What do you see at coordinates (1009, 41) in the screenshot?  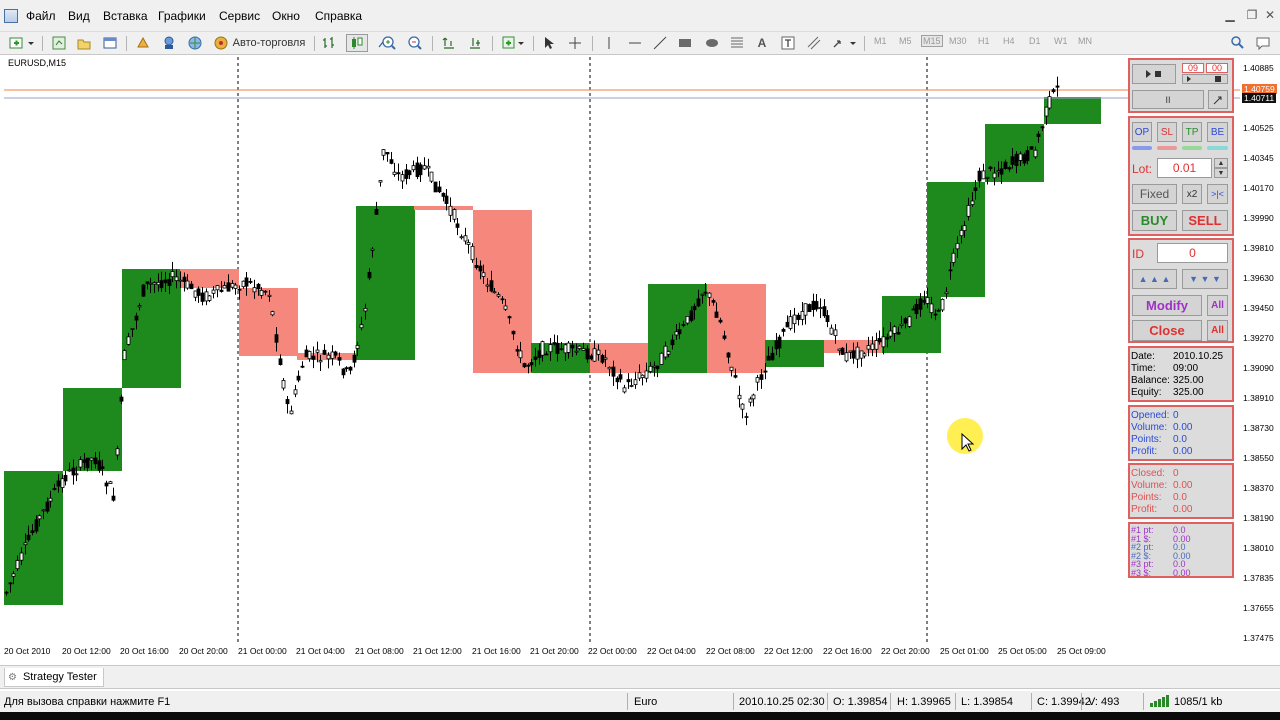 I see `timeframe-h4: H4` at bounding box center [1009, 41].